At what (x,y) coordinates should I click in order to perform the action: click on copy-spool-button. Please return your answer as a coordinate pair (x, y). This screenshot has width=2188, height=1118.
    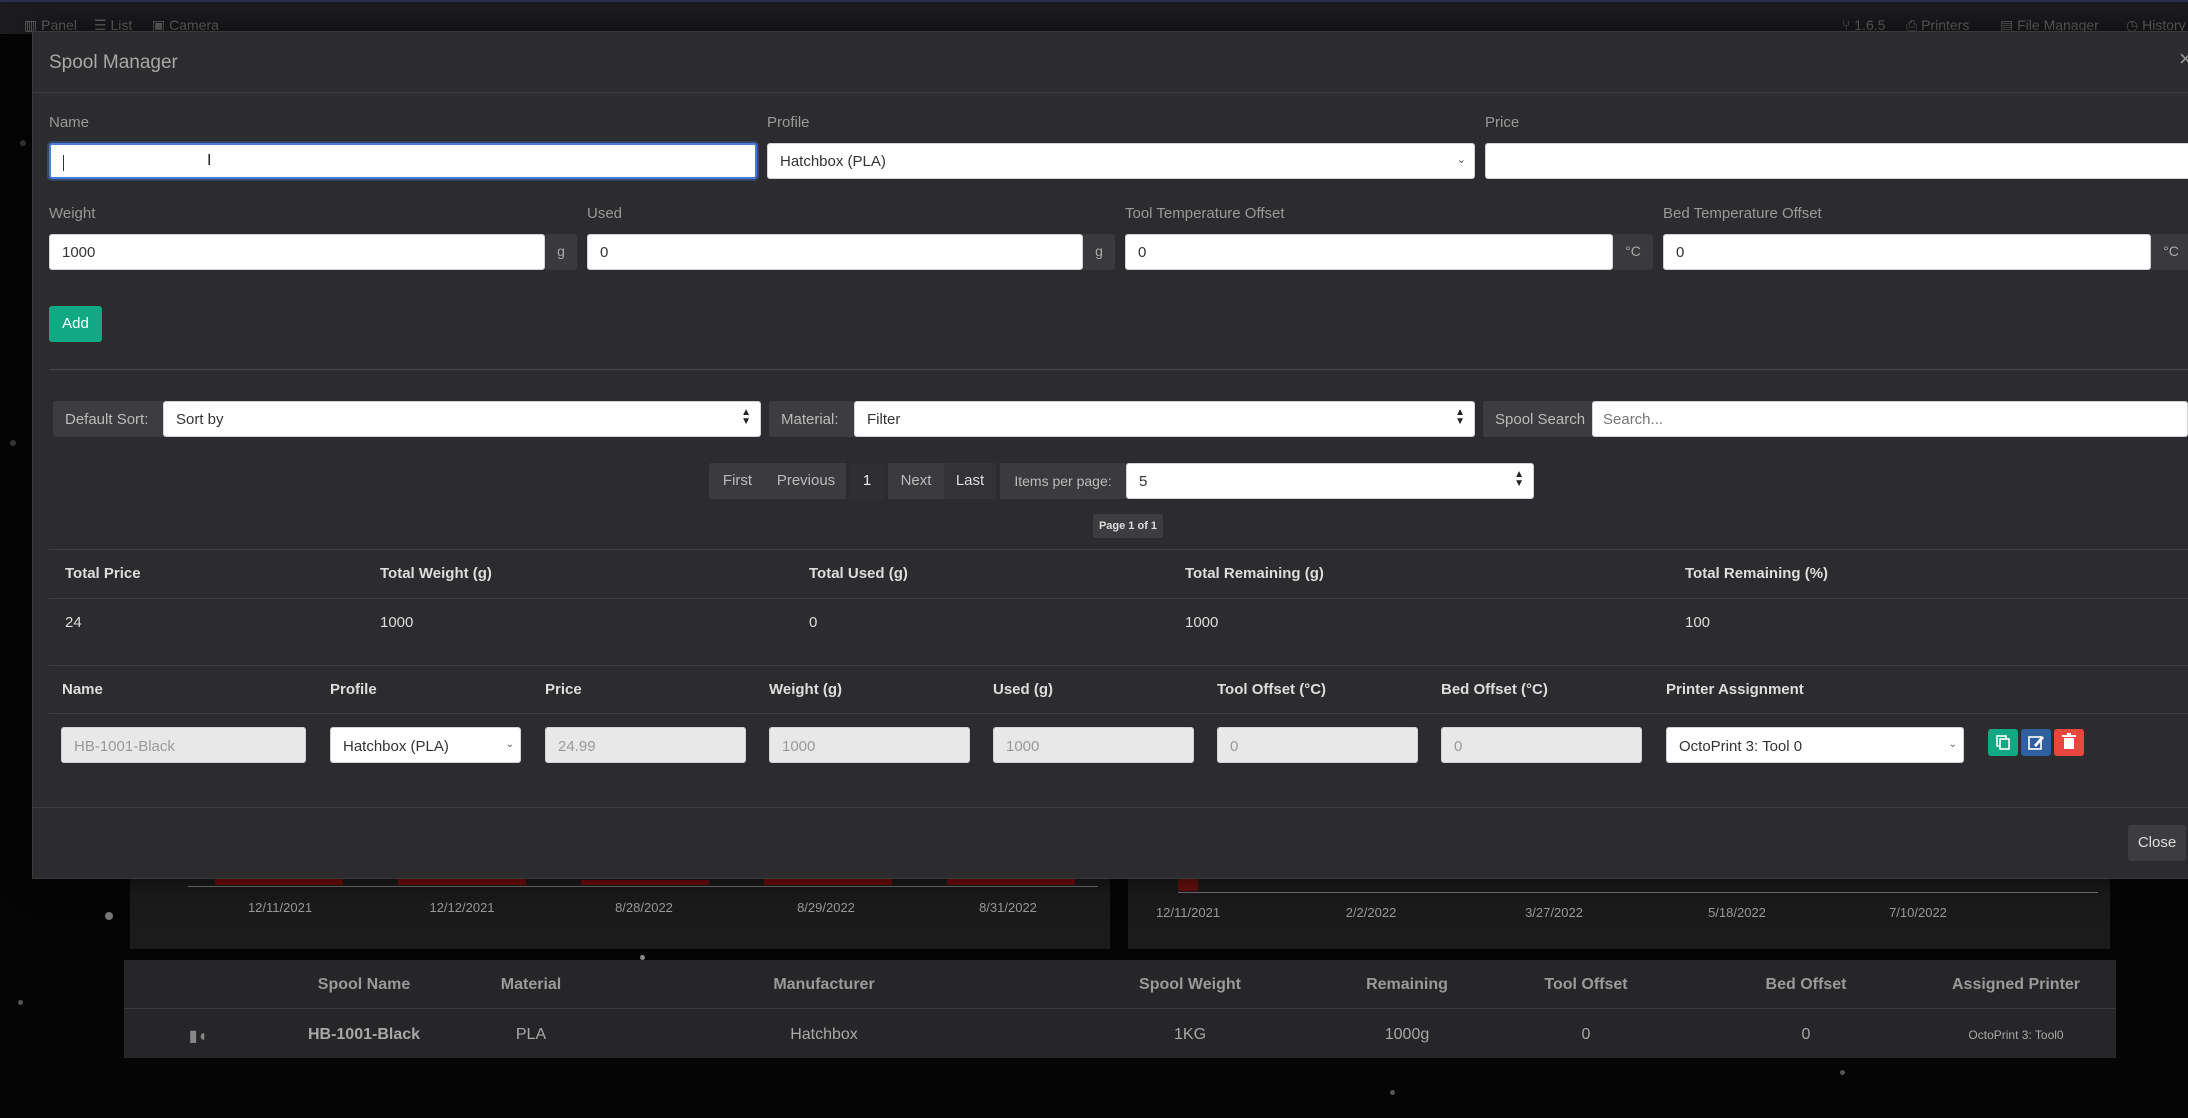
    Looking at the image, I should click on (2003, 742).